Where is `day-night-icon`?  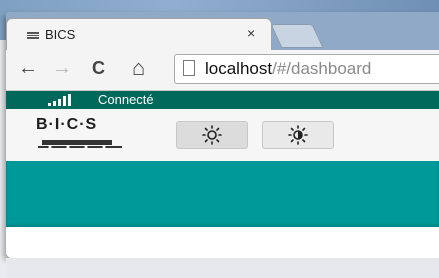 day-night-icon is located at coordinates (298, 135).